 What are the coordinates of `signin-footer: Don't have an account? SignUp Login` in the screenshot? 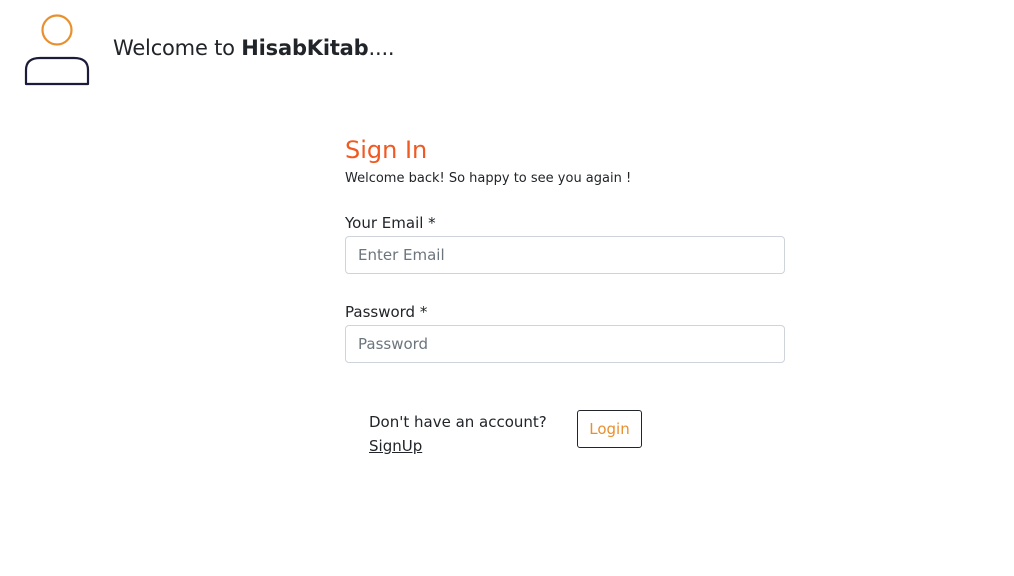 It's located at (509, 434).